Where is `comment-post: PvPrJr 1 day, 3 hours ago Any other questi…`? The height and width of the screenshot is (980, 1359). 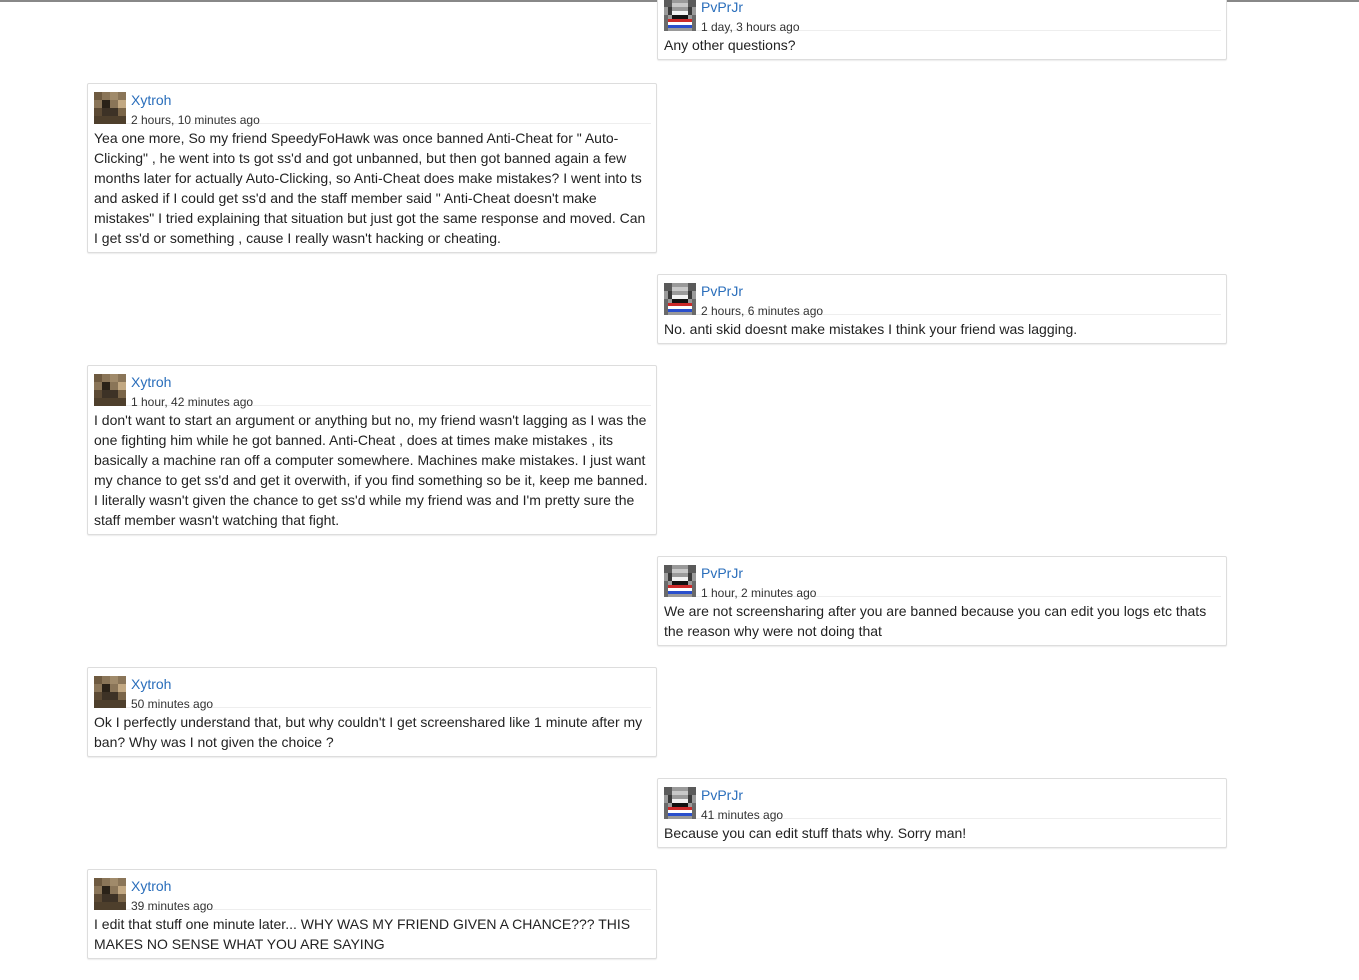
comment-post: PvPrJr 1 day, 3 hours ago Any other questi… is located at coordinates (942, 30).